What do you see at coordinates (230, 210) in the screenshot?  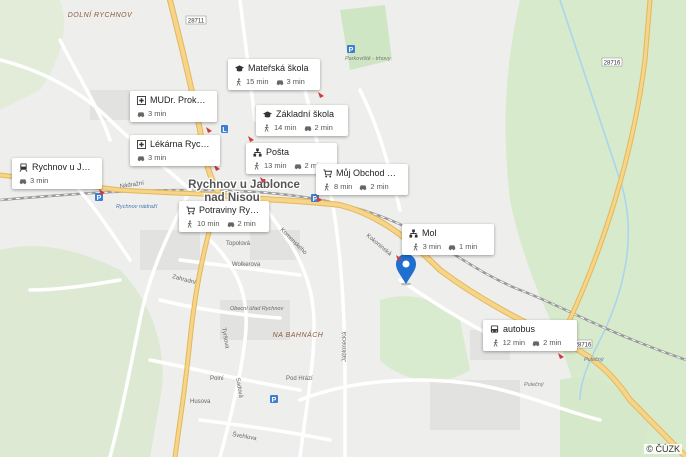 I see `place-name: Potraviny Rychnov` at bounding box center [230, 210].